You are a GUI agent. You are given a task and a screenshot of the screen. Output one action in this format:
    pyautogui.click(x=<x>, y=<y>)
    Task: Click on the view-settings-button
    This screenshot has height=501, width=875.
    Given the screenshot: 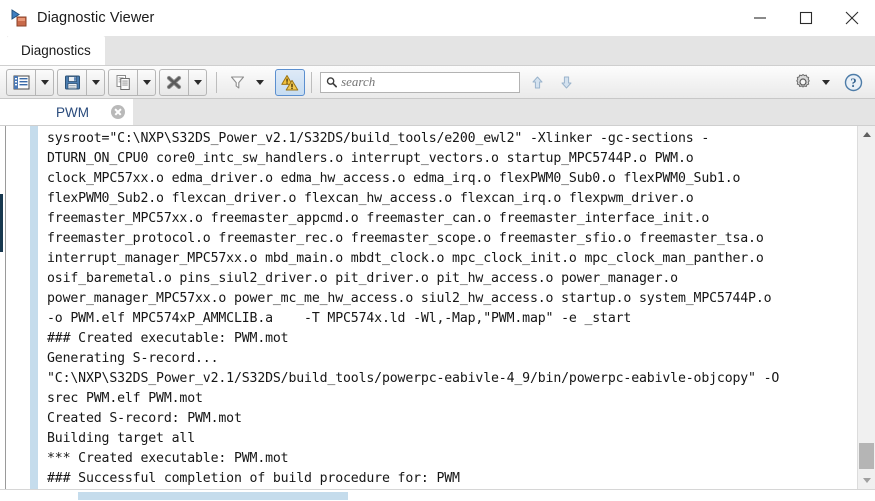 What is the action you would take?
    pyautogui.click(x=21, y=82)
    